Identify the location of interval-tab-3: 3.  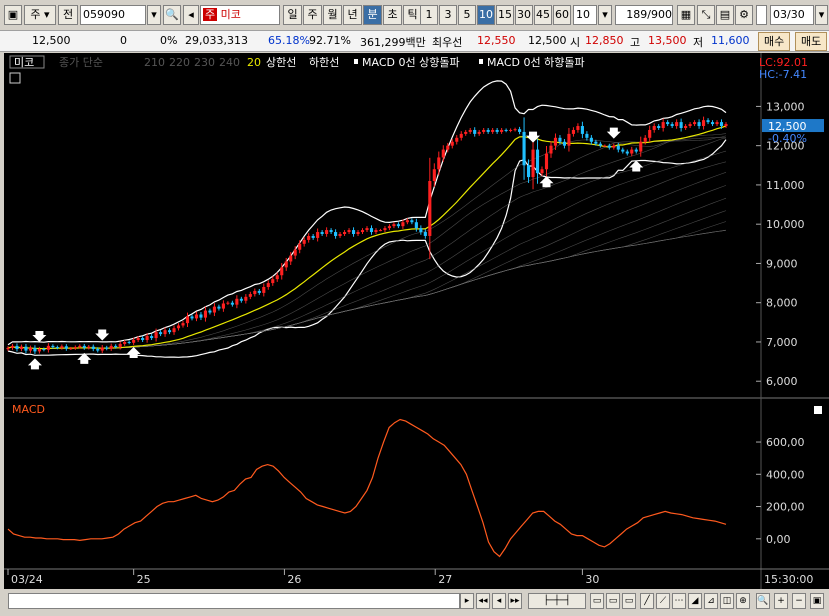
(448, 15).